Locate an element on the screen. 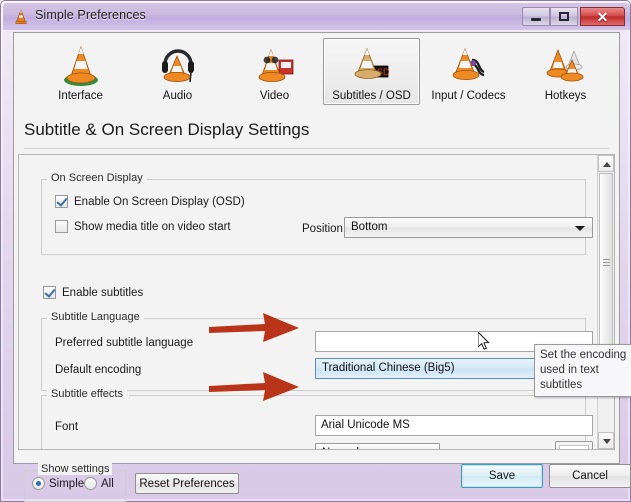 The image size is (631, 502). chevron-down-icon is located at coordinates (580, 228).